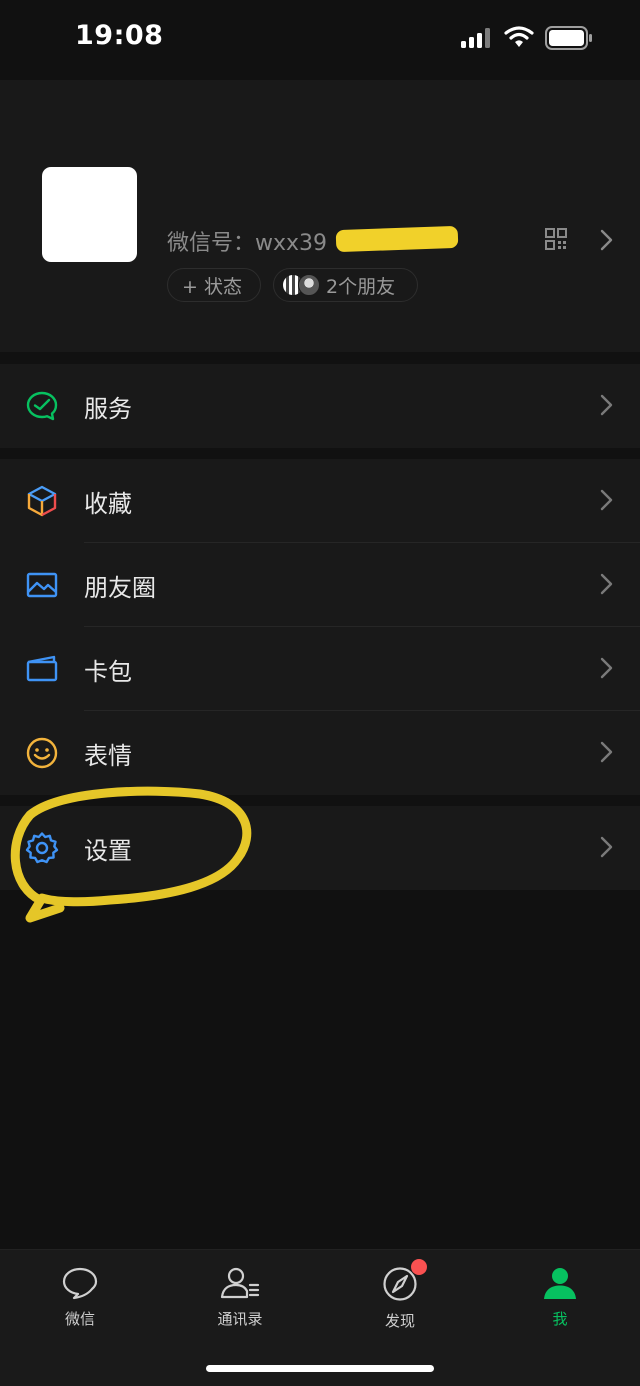 Image resolution: width=640 pixels, height=1386 pixels. I want to click on friends-status-button: 2个朋友, so click(345, 285).